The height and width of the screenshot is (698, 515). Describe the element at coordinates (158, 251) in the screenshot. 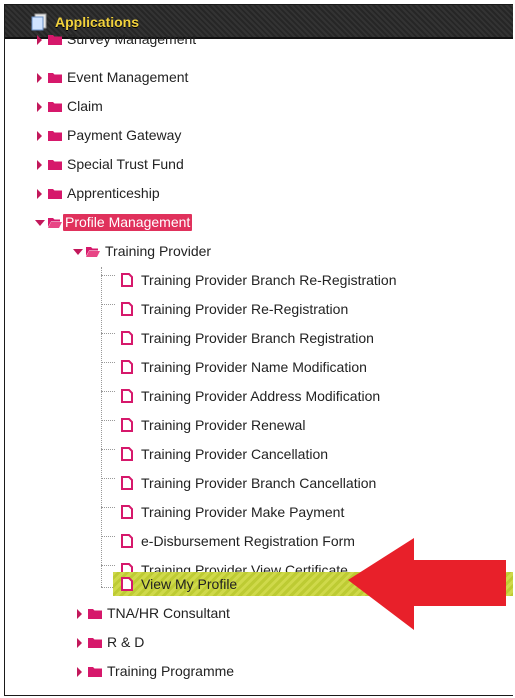

I see `tree-item-label: Training Provider` at that location.